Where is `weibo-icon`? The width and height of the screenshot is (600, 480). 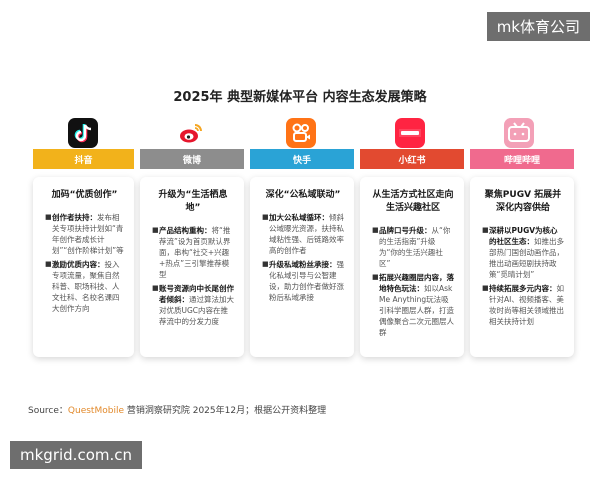
weibo-icon is located at coordinates (191, 133).